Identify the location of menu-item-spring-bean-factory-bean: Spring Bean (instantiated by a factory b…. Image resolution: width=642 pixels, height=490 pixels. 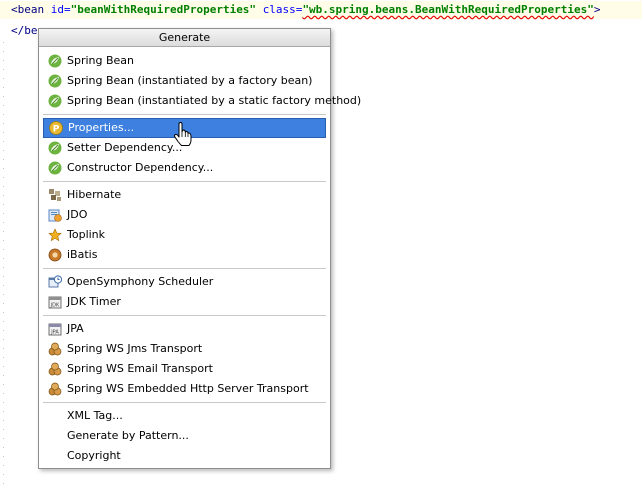
(184, 81).